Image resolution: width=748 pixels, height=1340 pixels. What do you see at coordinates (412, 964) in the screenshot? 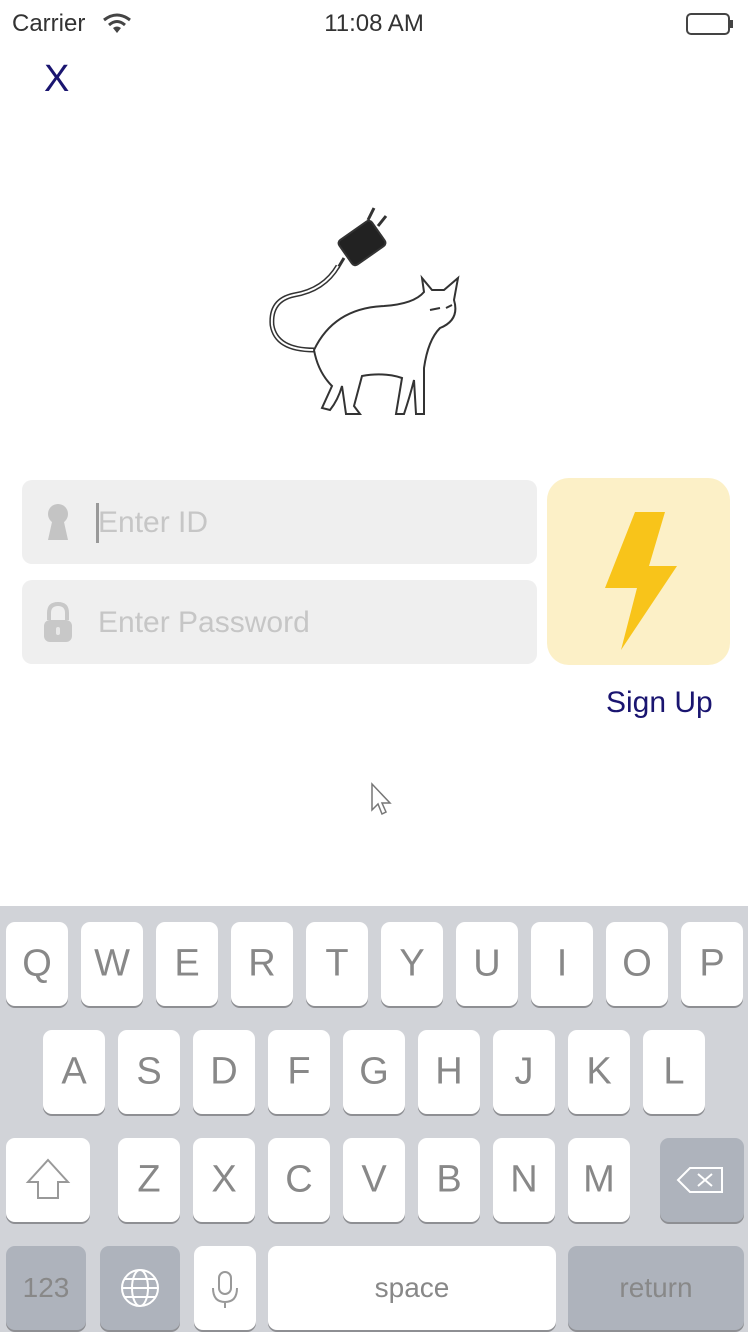
I see `key-y: Y` at bounding box center [412, 964].